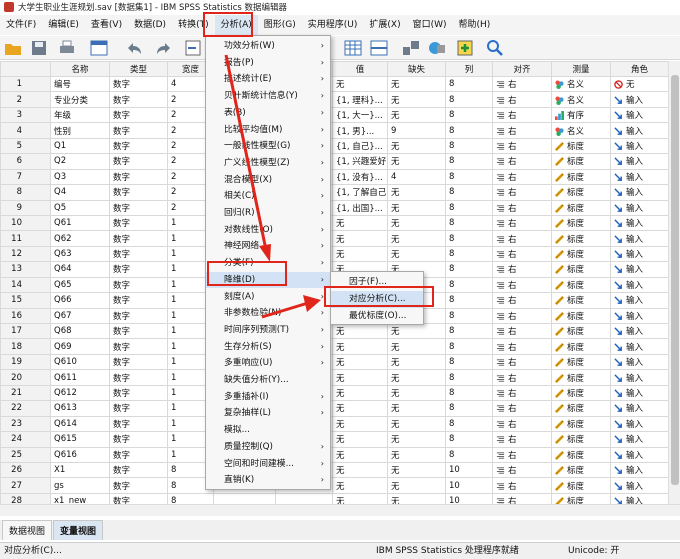 The image size is (680, 559). I want to click on column-header: 类型, so click(138, 69).